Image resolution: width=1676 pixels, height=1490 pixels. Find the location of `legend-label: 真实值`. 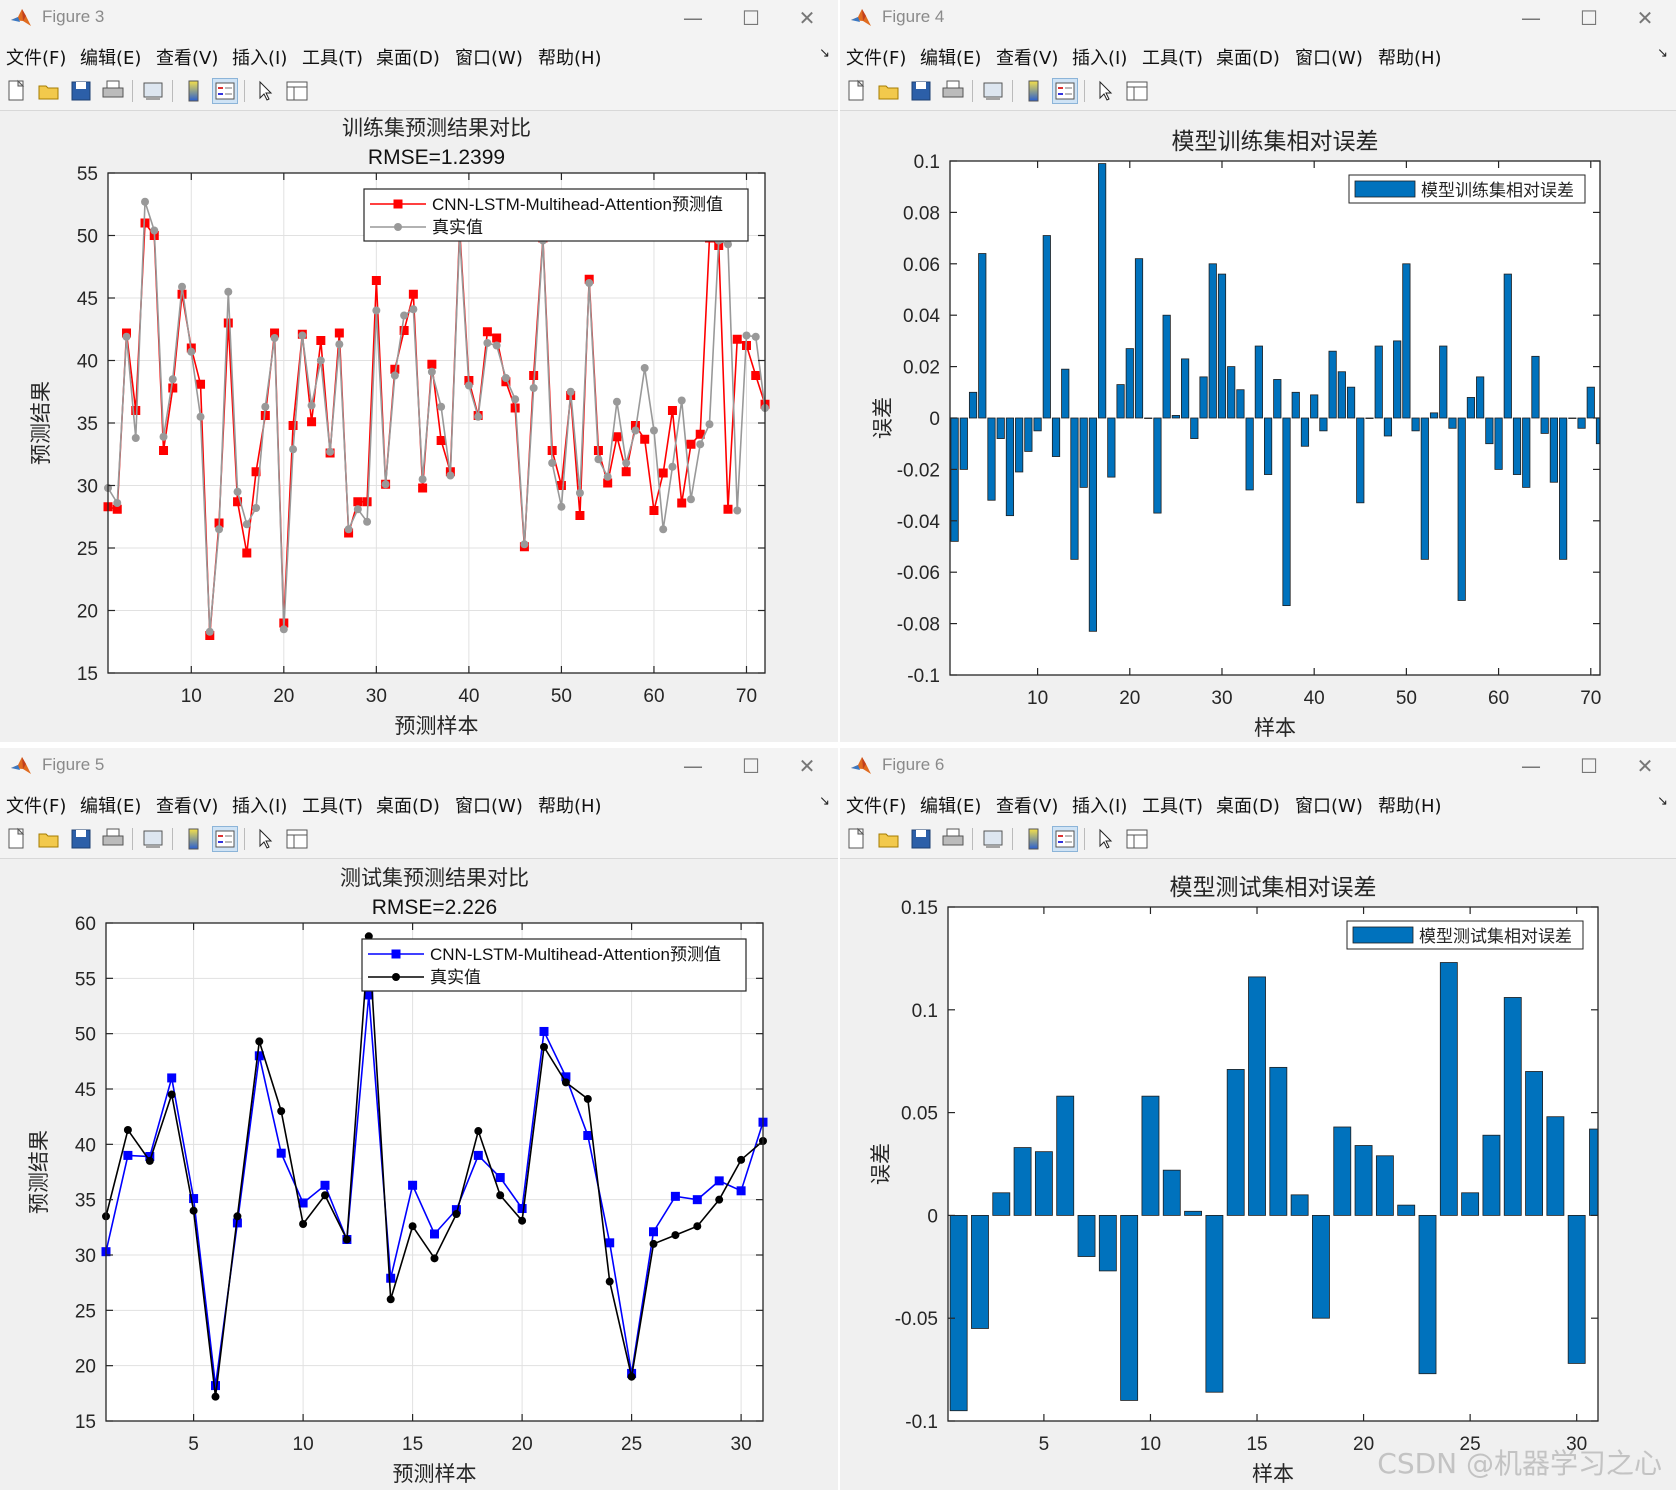

legend-label: 真实值 is located at coordinates (455, 977).